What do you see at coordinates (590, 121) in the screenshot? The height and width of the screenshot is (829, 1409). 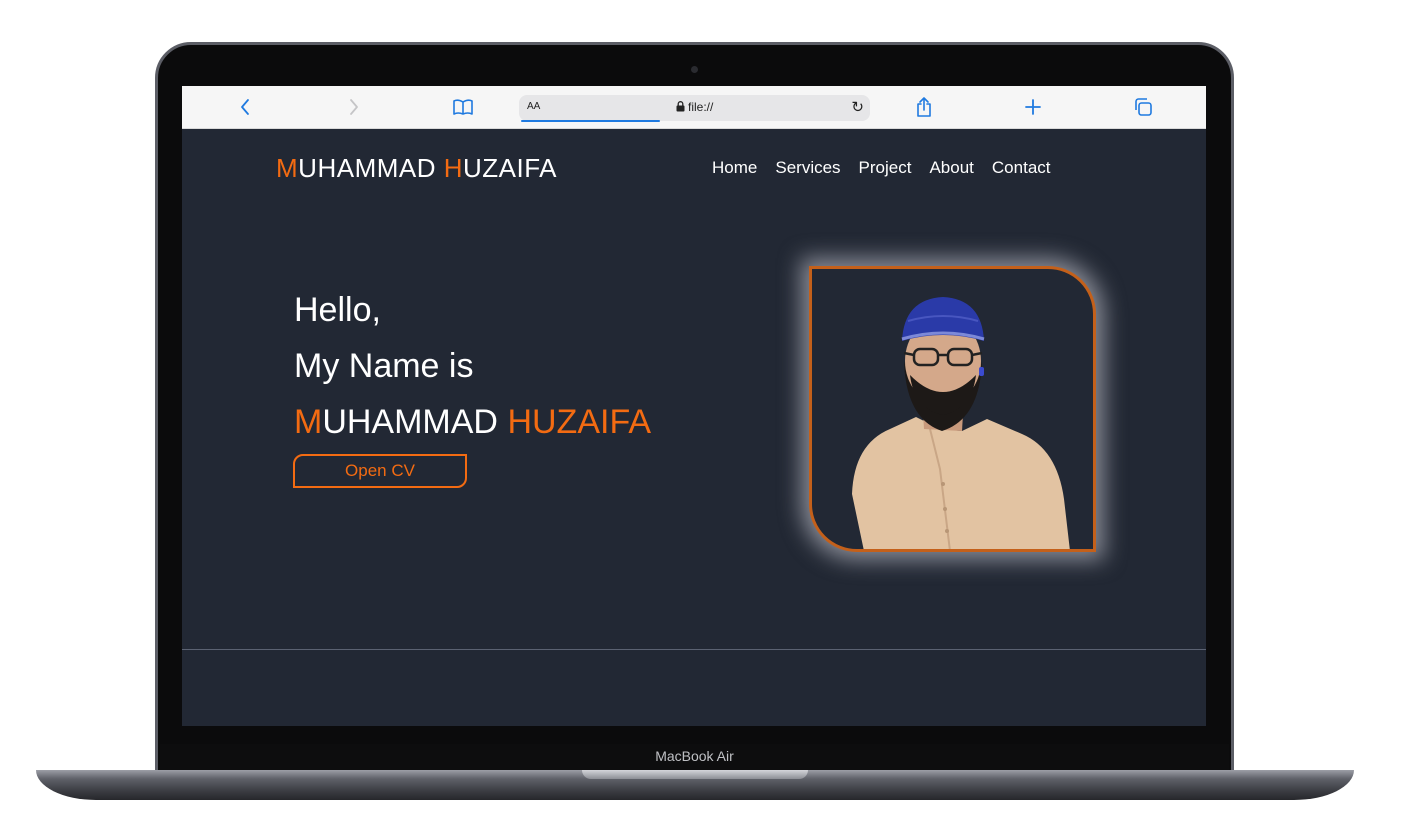 I see `page-load-progress` at bounding box center [590, 121].